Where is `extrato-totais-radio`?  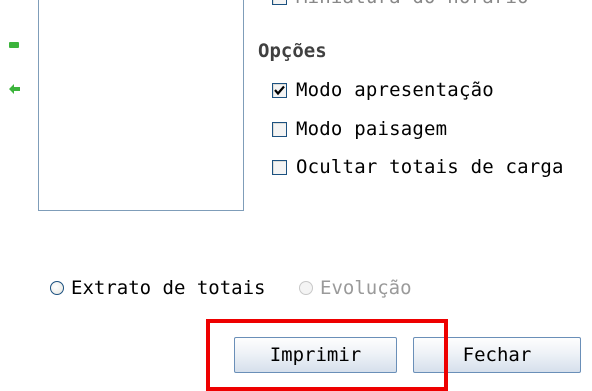
extrato-totais-radio is located at coordinates (57, 288).